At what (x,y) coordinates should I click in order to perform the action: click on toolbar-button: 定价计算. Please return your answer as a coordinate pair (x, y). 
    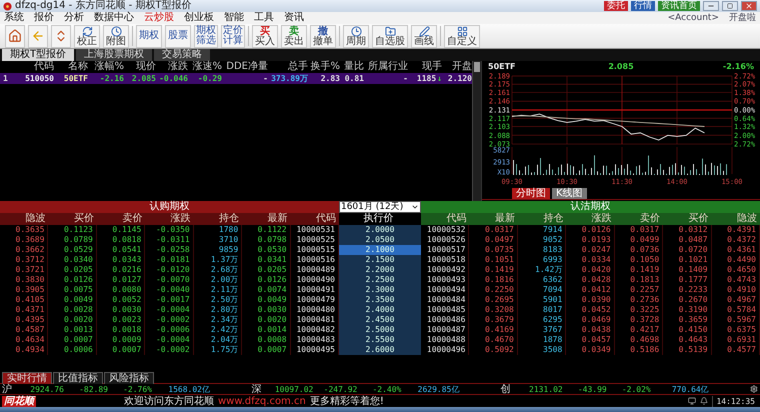
    Looking at the image, I should click on (233, 36).